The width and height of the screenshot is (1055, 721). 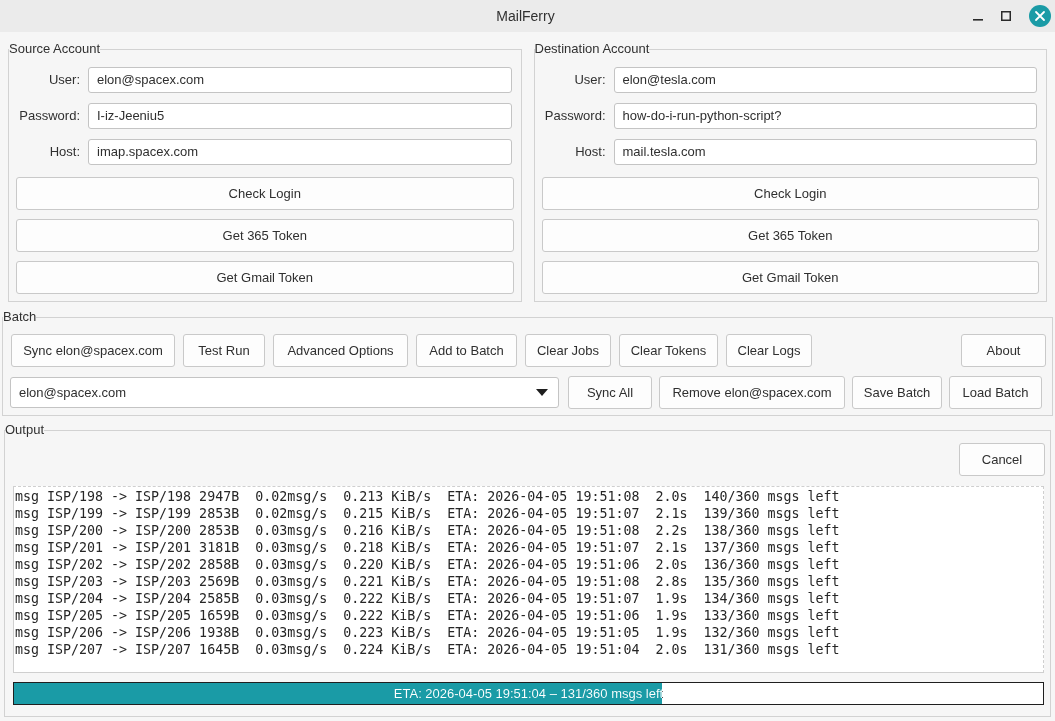 What do you see at coordinates (300, 80) in the screenshot?
I see `user-field: elon@spacex.com` at bounding box center [300, 80].